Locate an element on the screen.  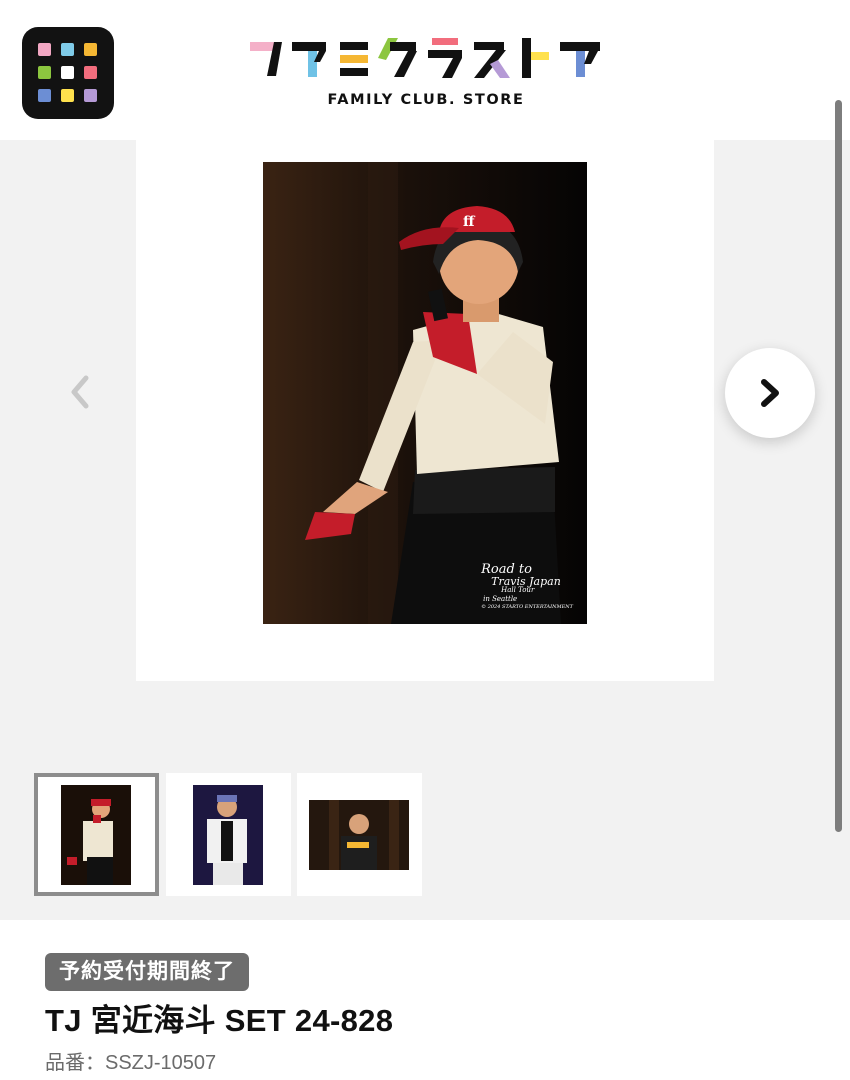
logo-wordmark is located at coordinates (425, 58).